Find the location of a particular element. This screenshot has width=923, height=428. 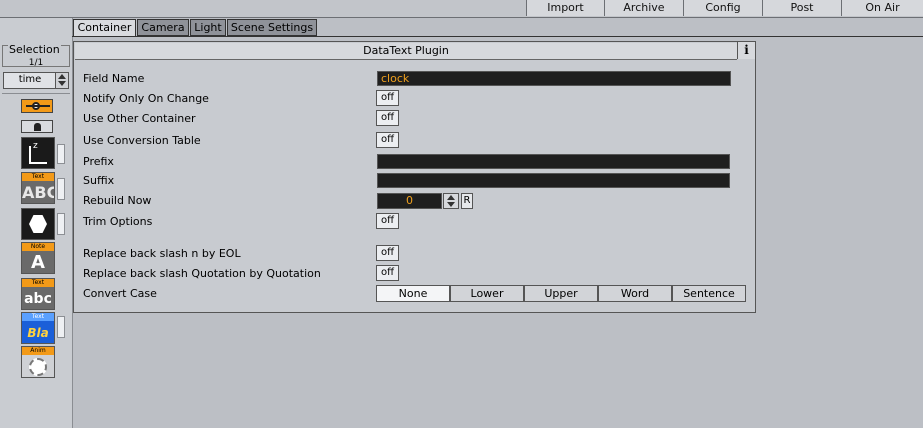

import-button: Import is located at coordinates (565, 8).